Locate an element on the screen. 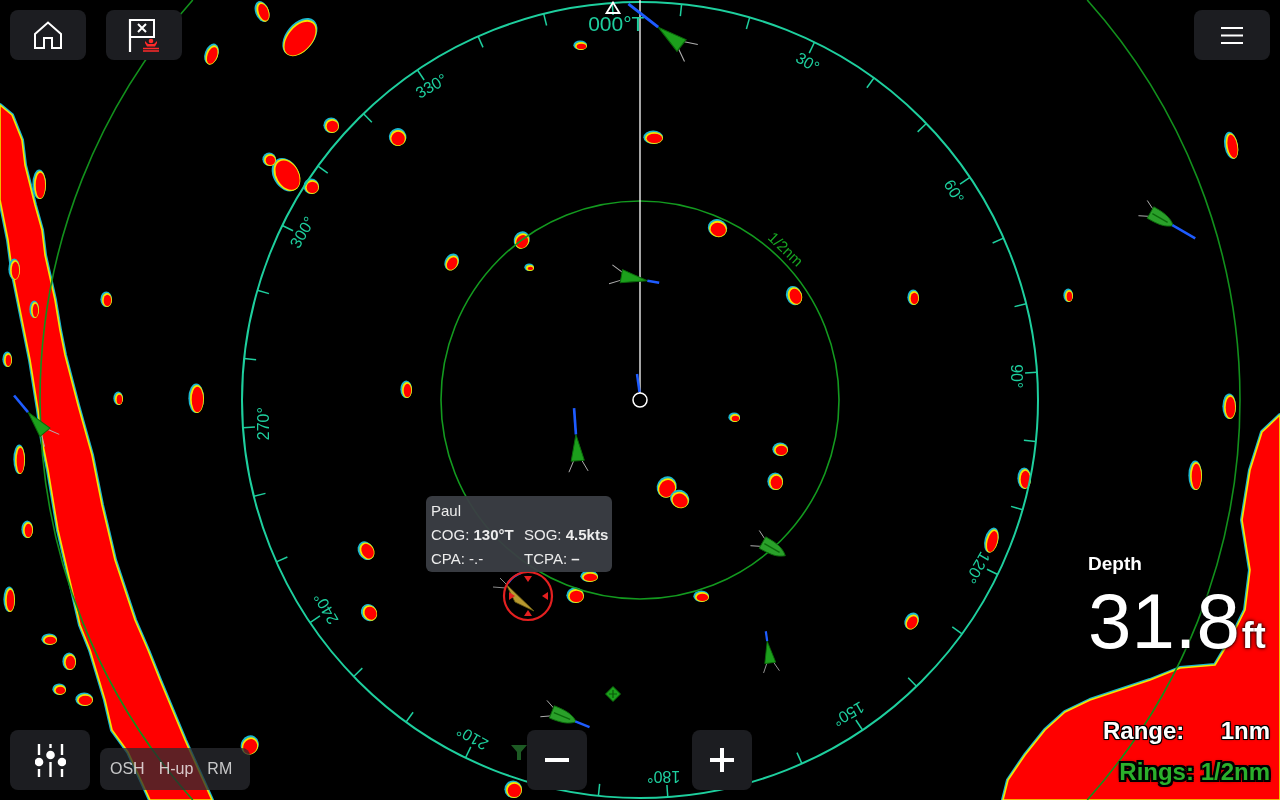 The width and height of the screenshot is (1280, 800). home-icon is located at coordinates (48, 35).